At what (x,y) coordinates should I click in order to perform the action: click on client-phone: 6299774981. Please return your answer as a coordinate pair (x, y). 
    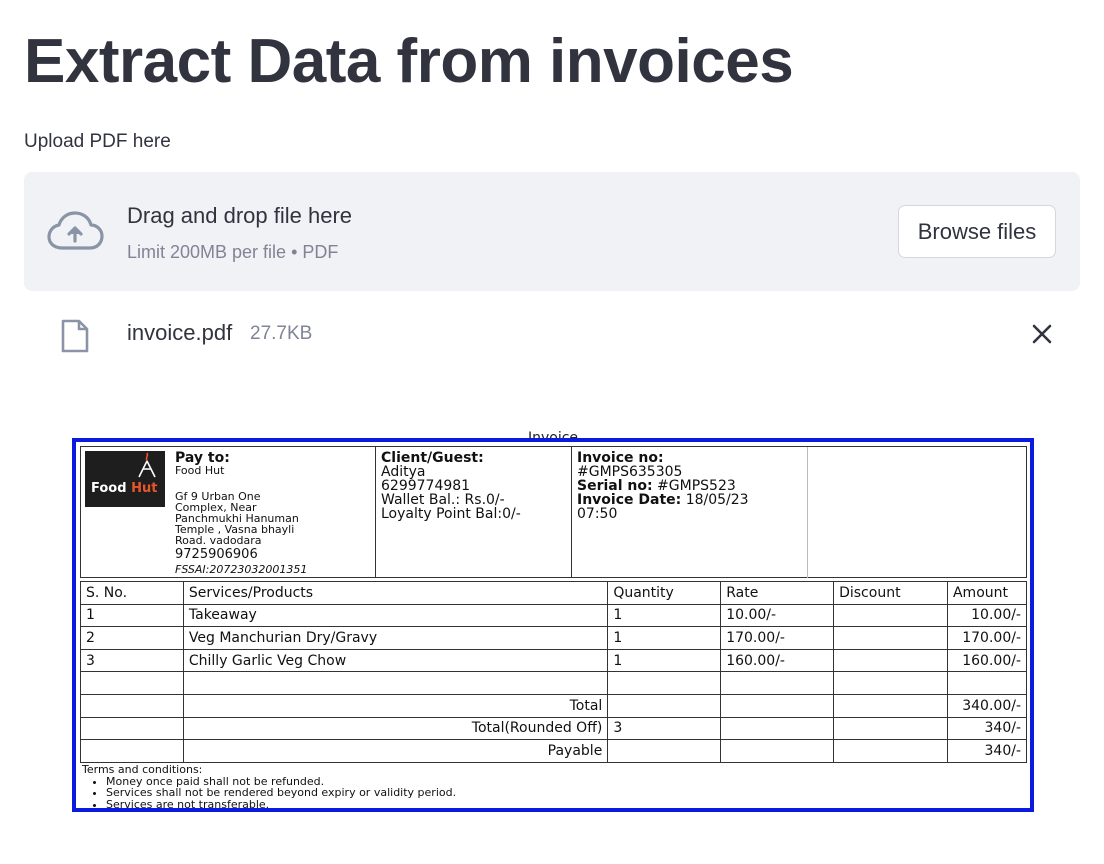
    Looking at the image, I should click on (426, 486).